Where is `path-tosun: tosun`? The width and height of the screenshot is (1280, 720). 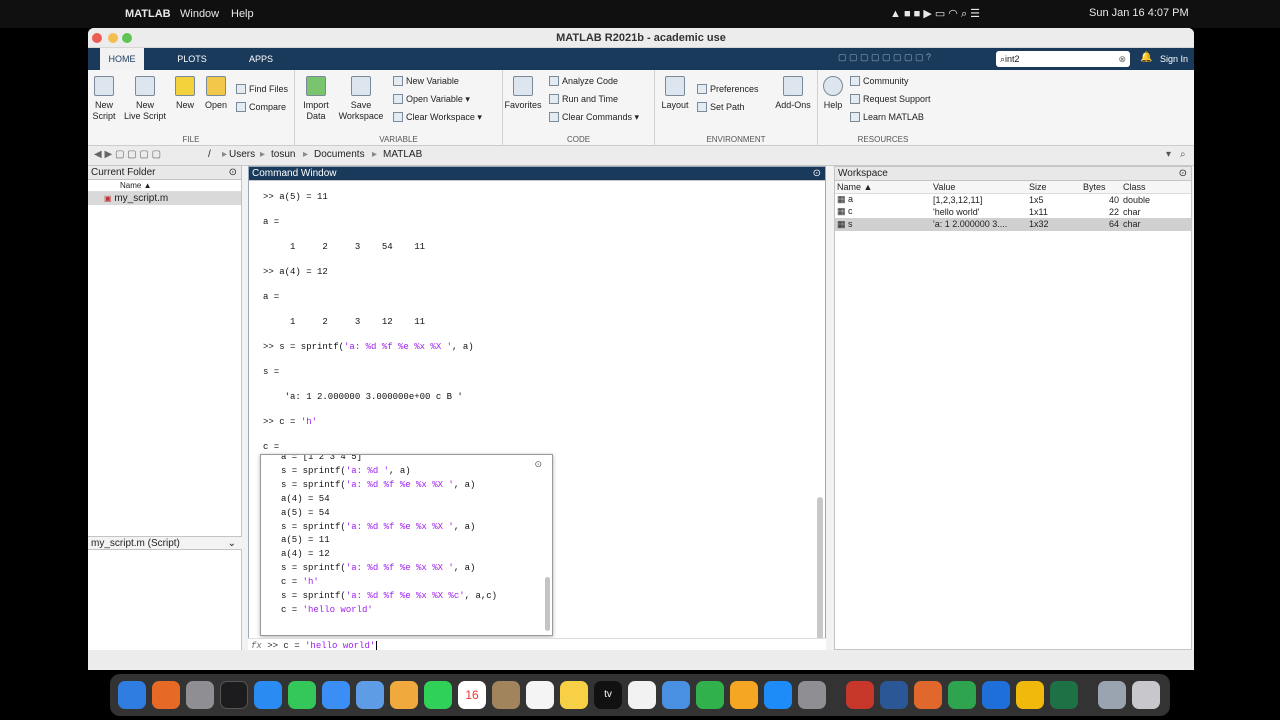
path-tosun: tosun is located at coordinates (283, 154).